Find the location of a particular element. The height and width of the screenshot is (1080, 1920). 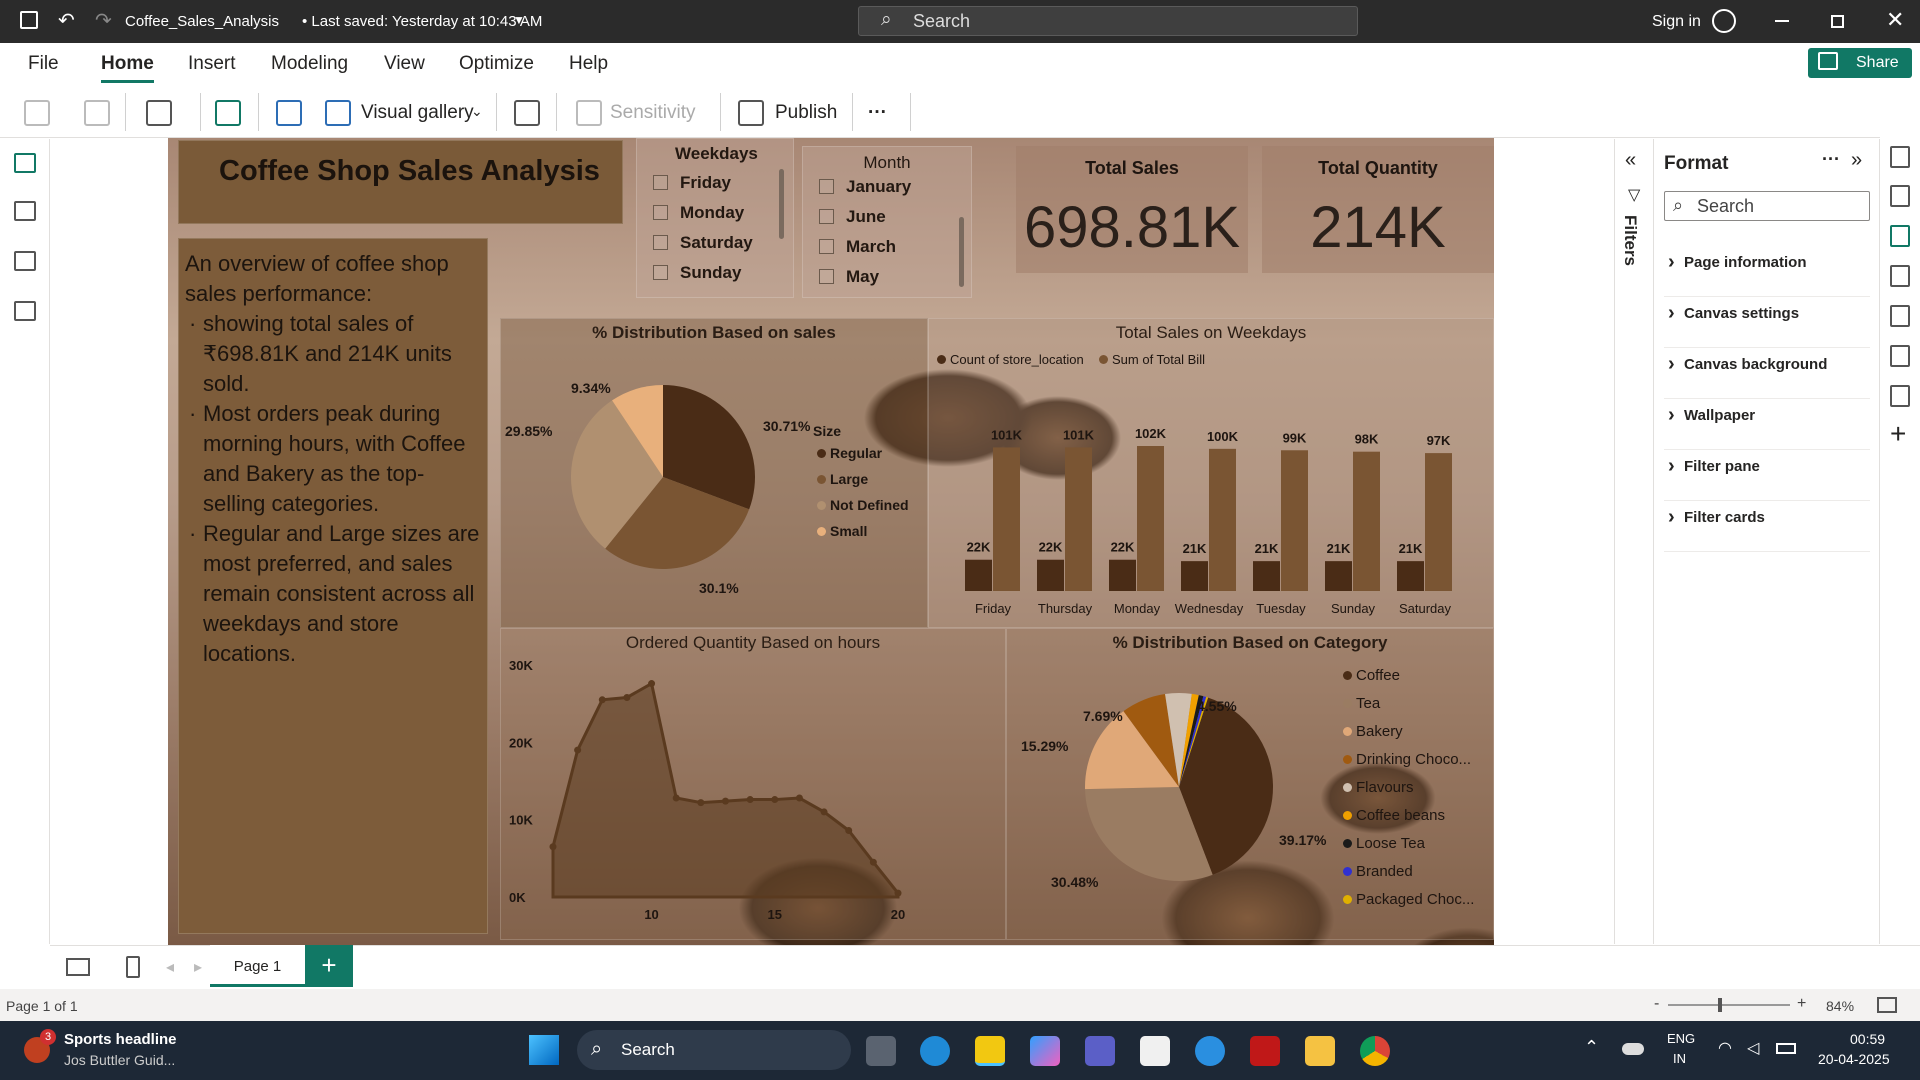

minimize-icon is located at coordinates (1782, 21).